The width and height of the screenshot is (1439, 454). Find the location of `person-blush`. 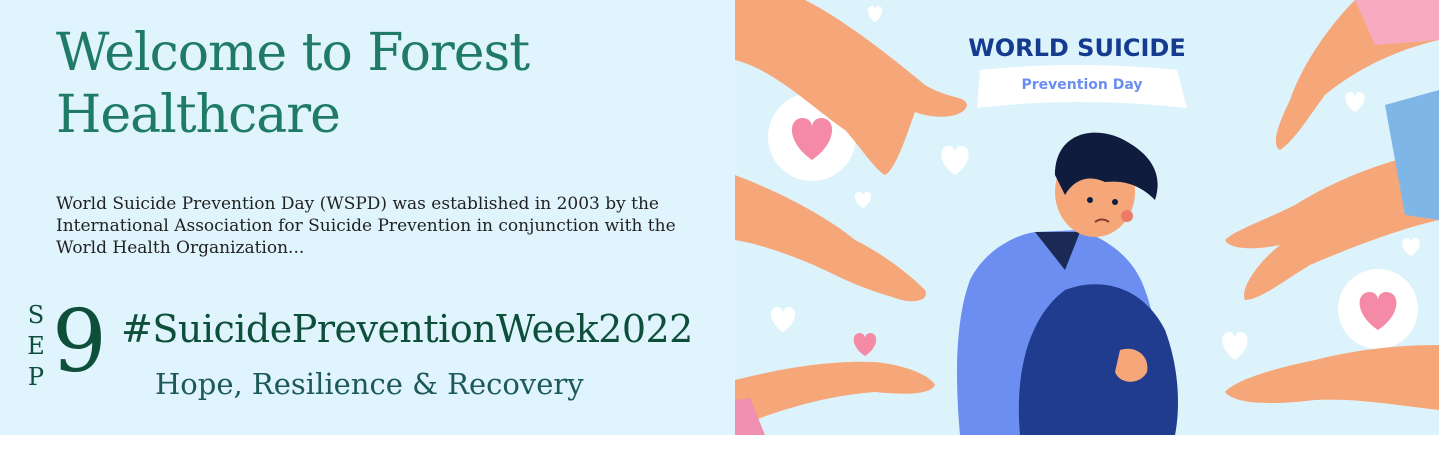

person-blush is located at coordinates (1127, 216).